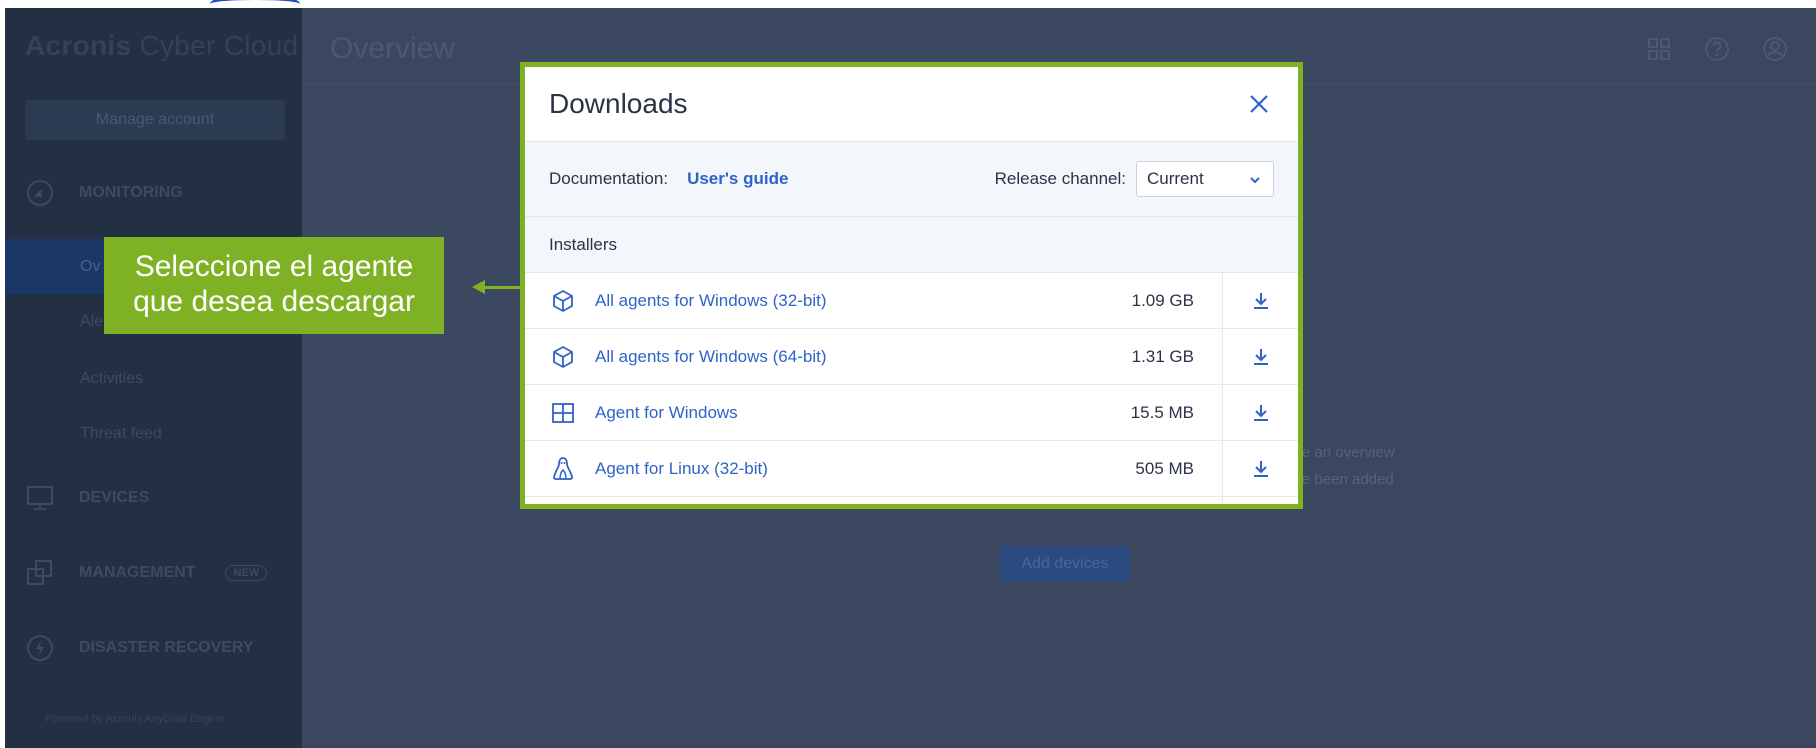  Describe the element at coordinates (137, 572) in the screenshot. I see `sidebar-section-label: MANAGEMENT` at that location.